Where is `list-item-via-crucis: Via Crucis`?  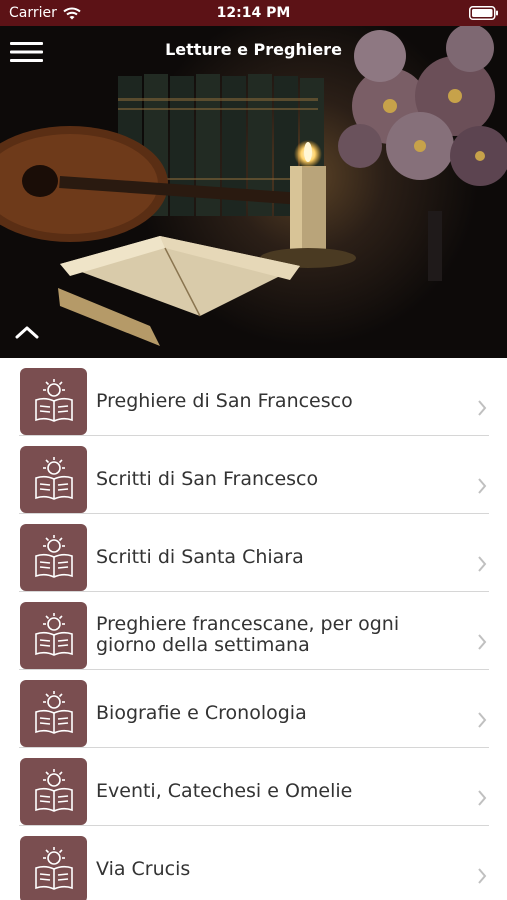 list-item-via-crucis: Via Crucis is located at coordinates (254, 863).